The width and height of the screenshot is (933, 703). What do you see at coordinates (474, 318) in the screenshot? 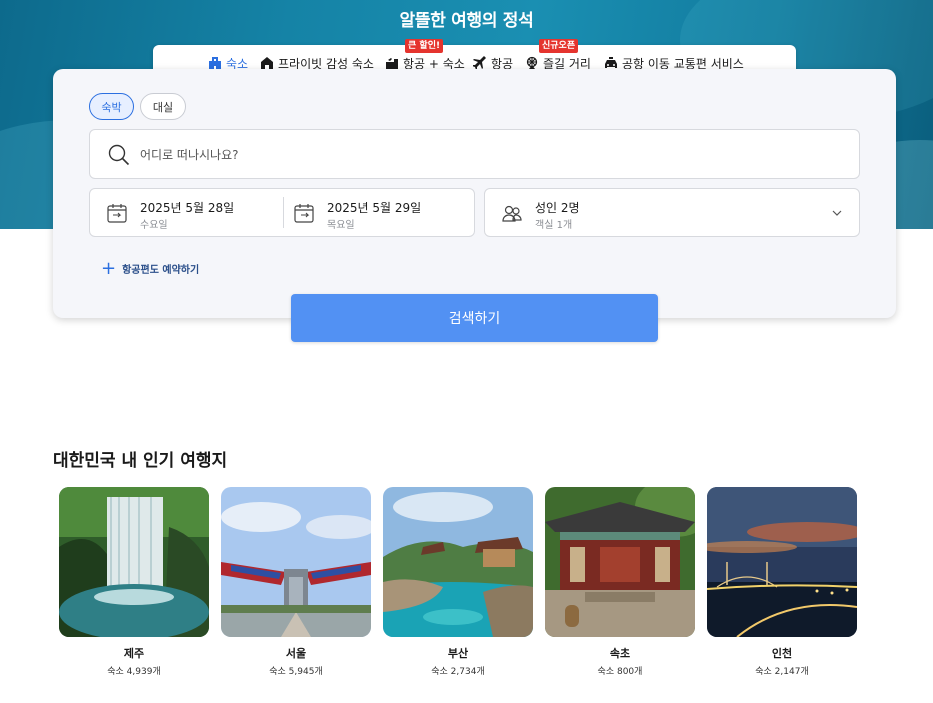
I see `search-button: 검색하기` at bounding box center [474, 318].